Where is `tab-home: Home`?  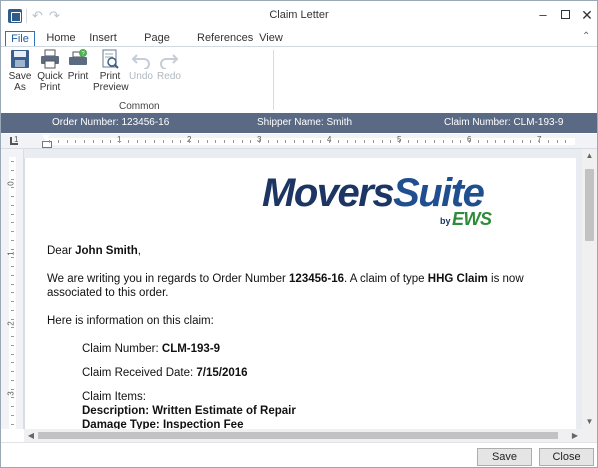 tab-home: Home is located at coordinates (61, 38).